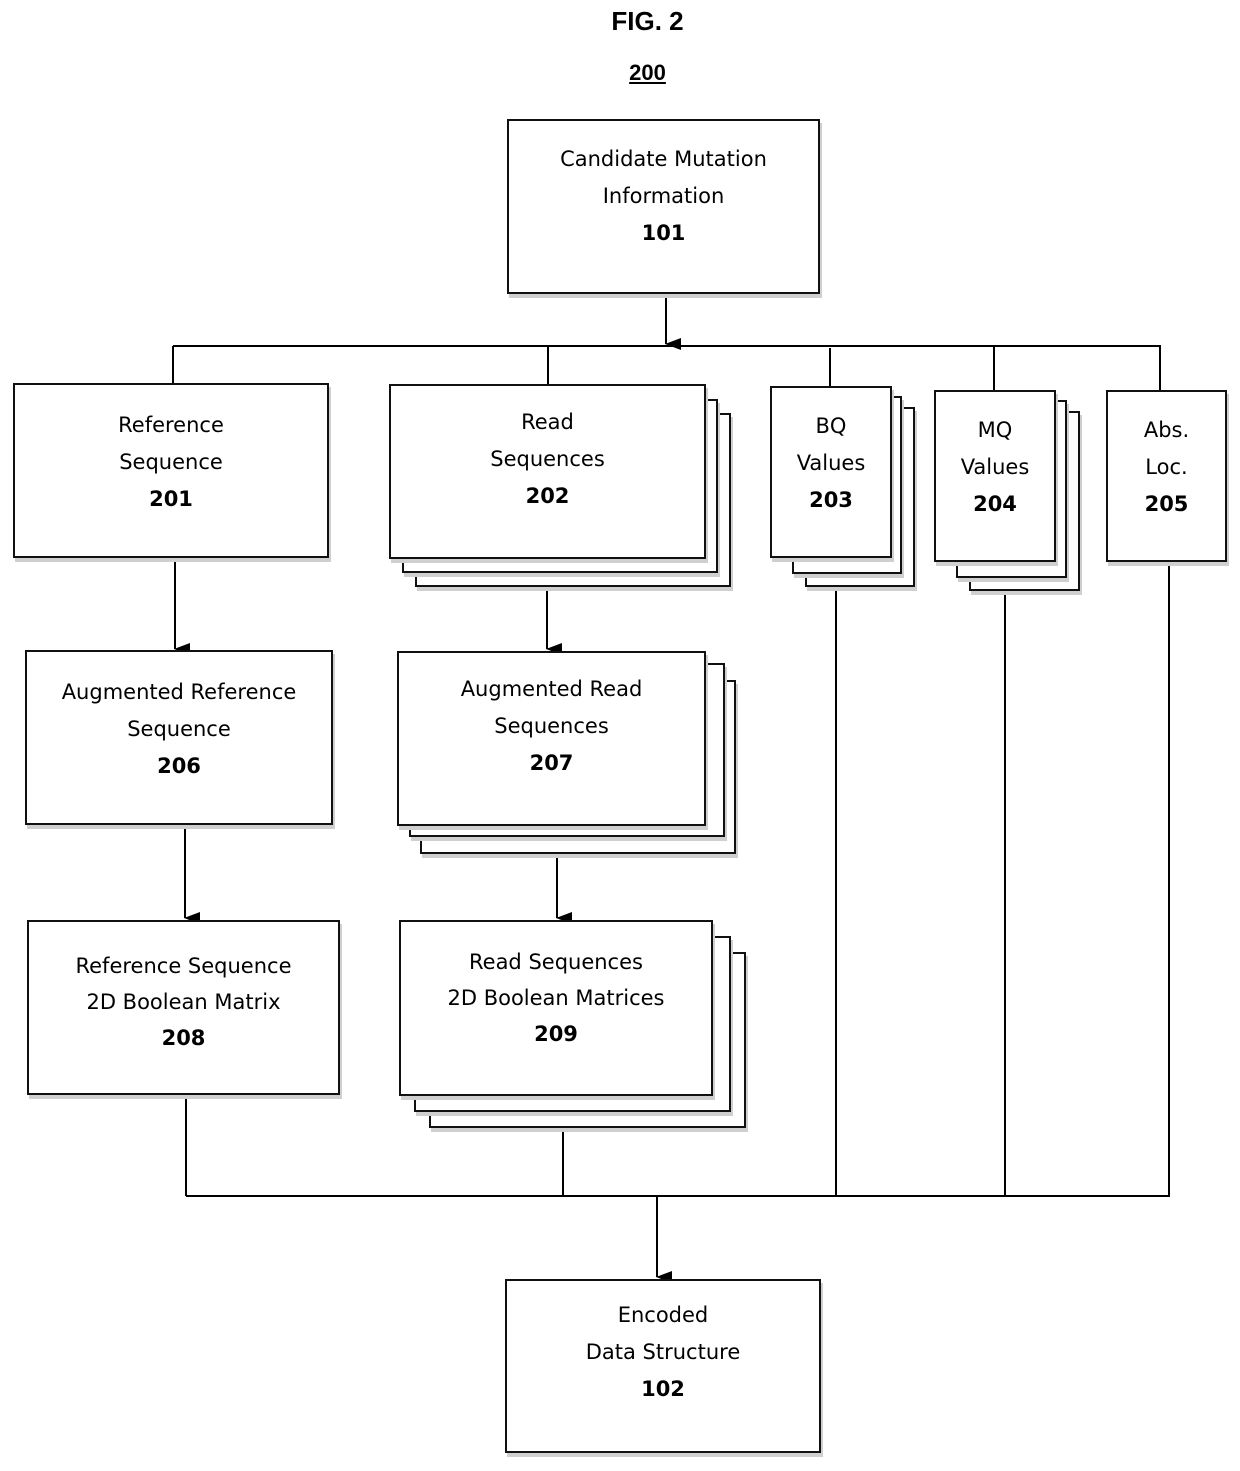 The image size is (1240, 1471). Describe the element at coordinates (551, 707) in the screenshot. I see `node-label: Augmented Read Sequences` at that location.